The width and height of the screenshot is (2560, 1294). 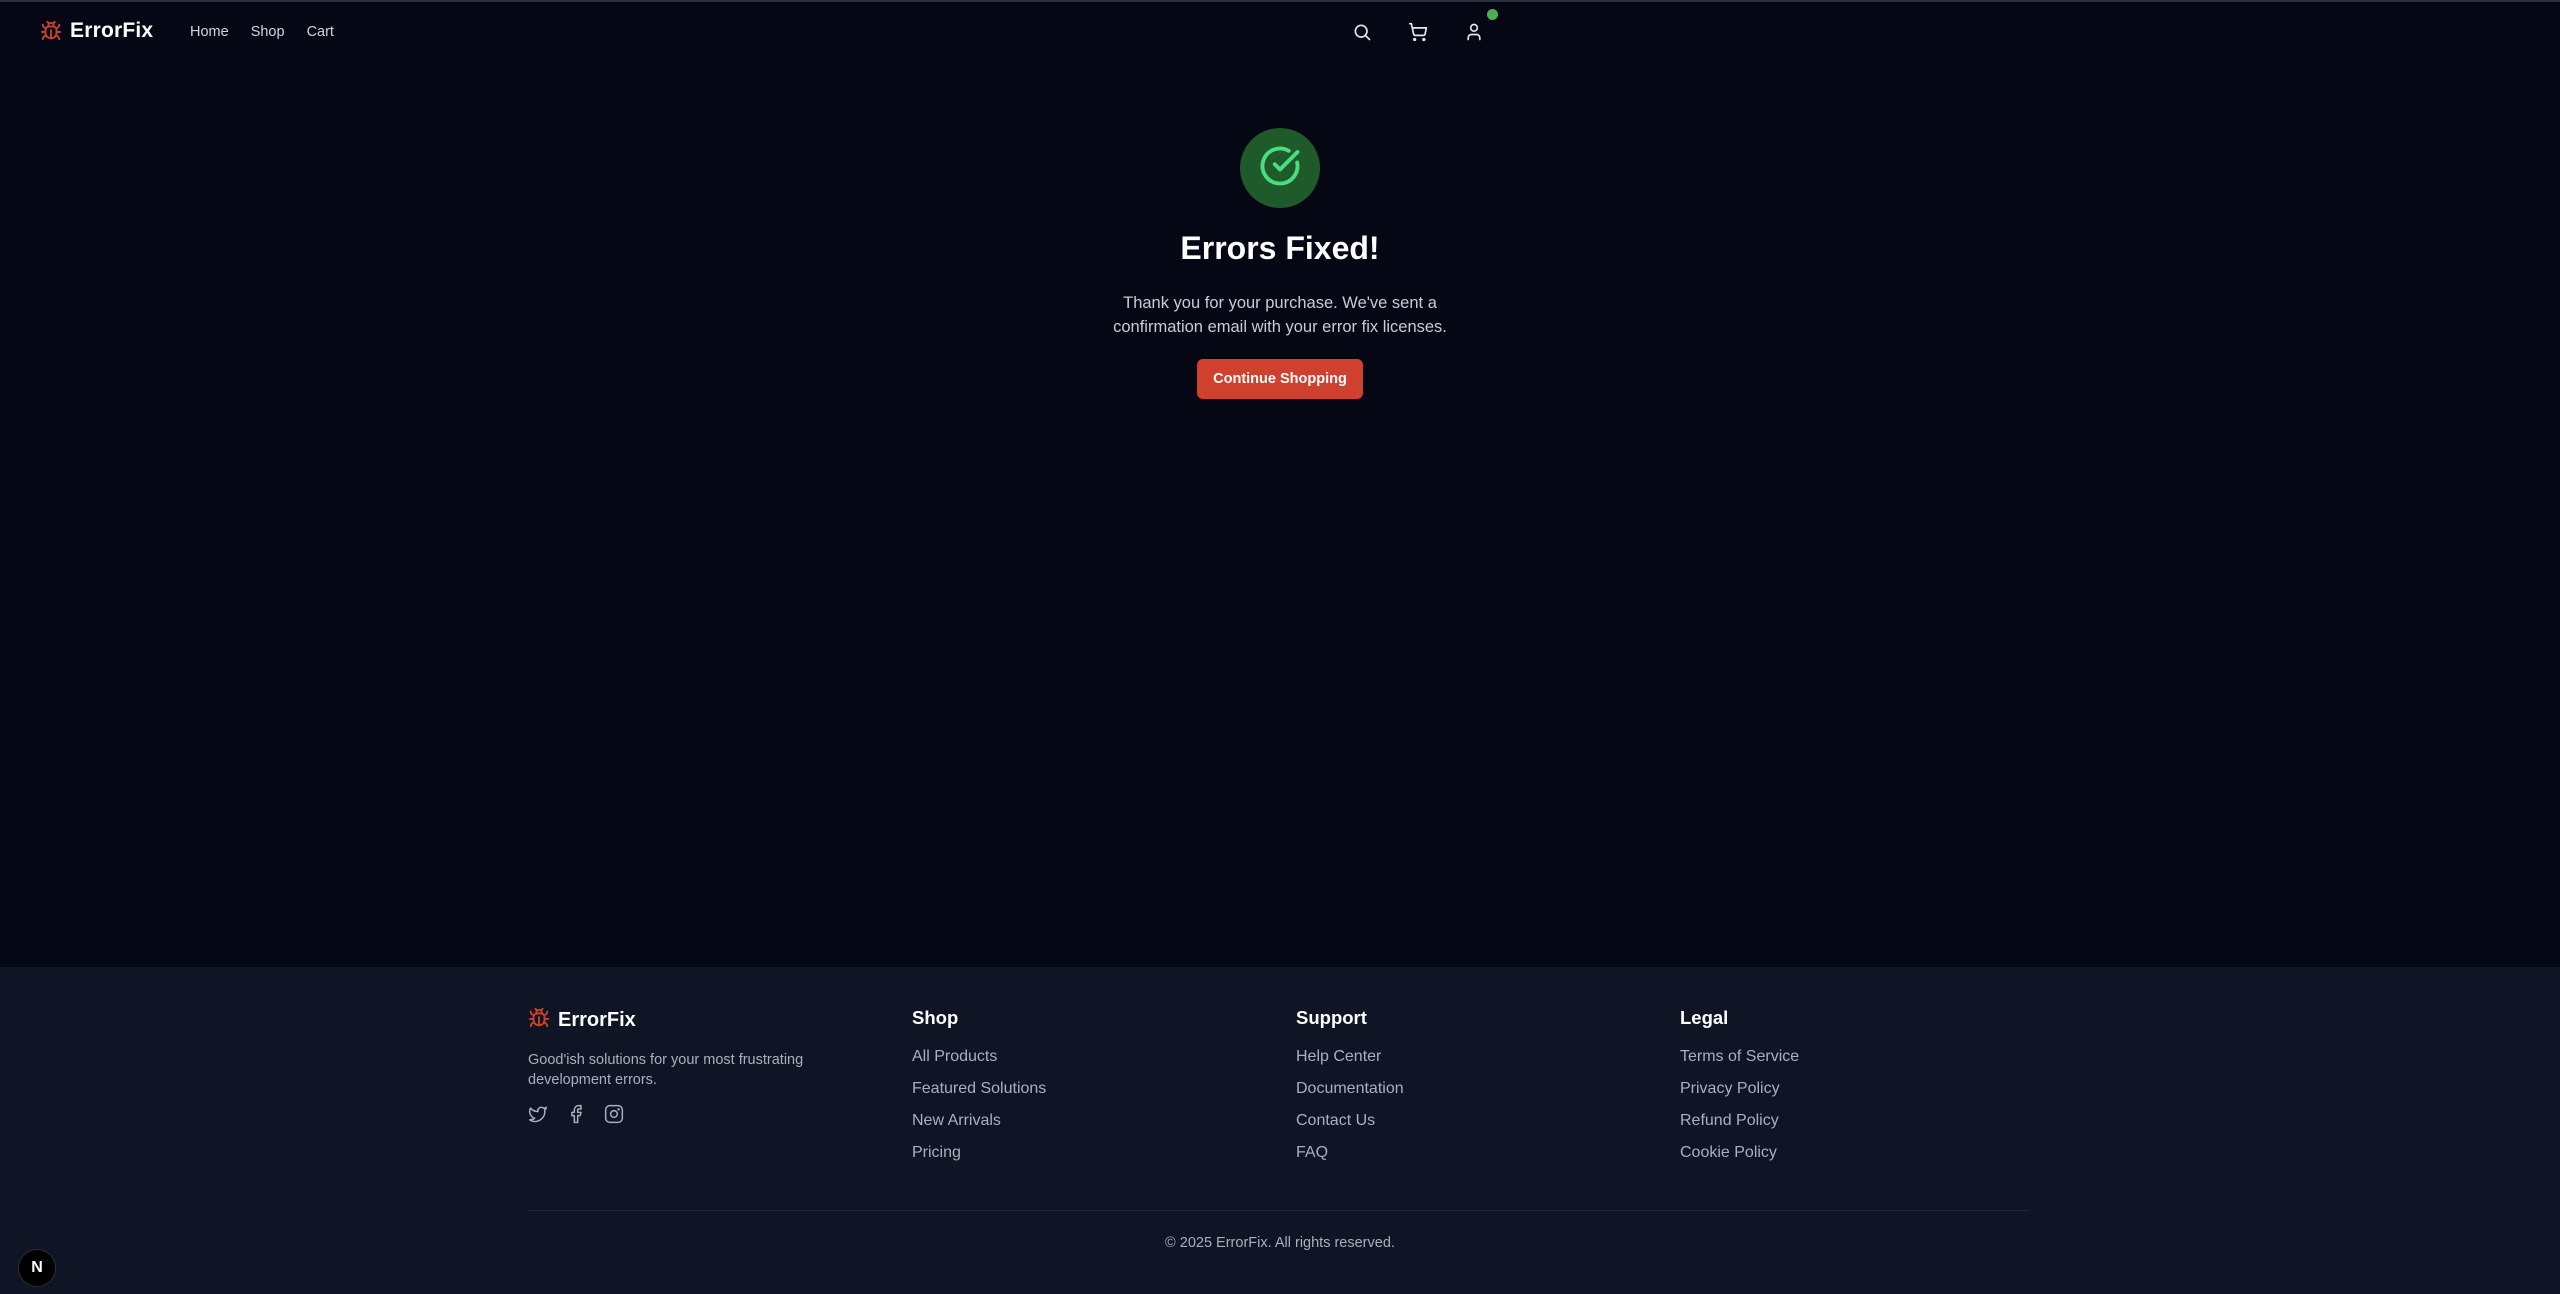 What do you see at coordinates (678, 1020) in the screenshot?
I see `footer-brand: ErrorFix` at bounding box center [678, 1020].